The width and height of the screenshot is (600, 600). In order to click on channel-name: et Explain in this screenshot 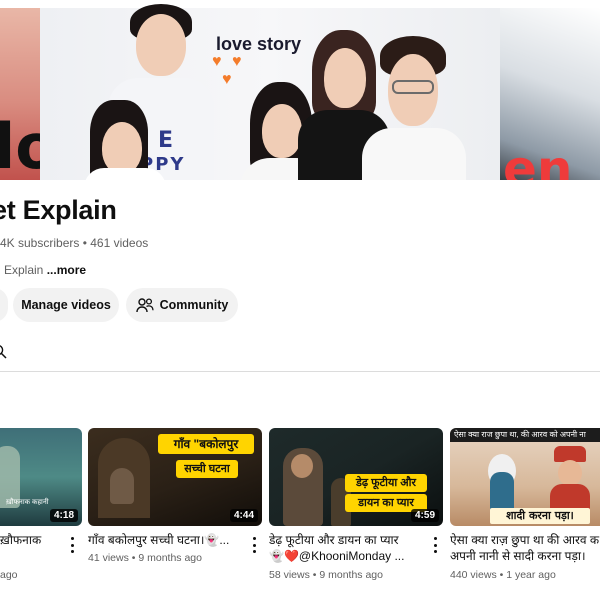, I will do `click(58, 210)`.